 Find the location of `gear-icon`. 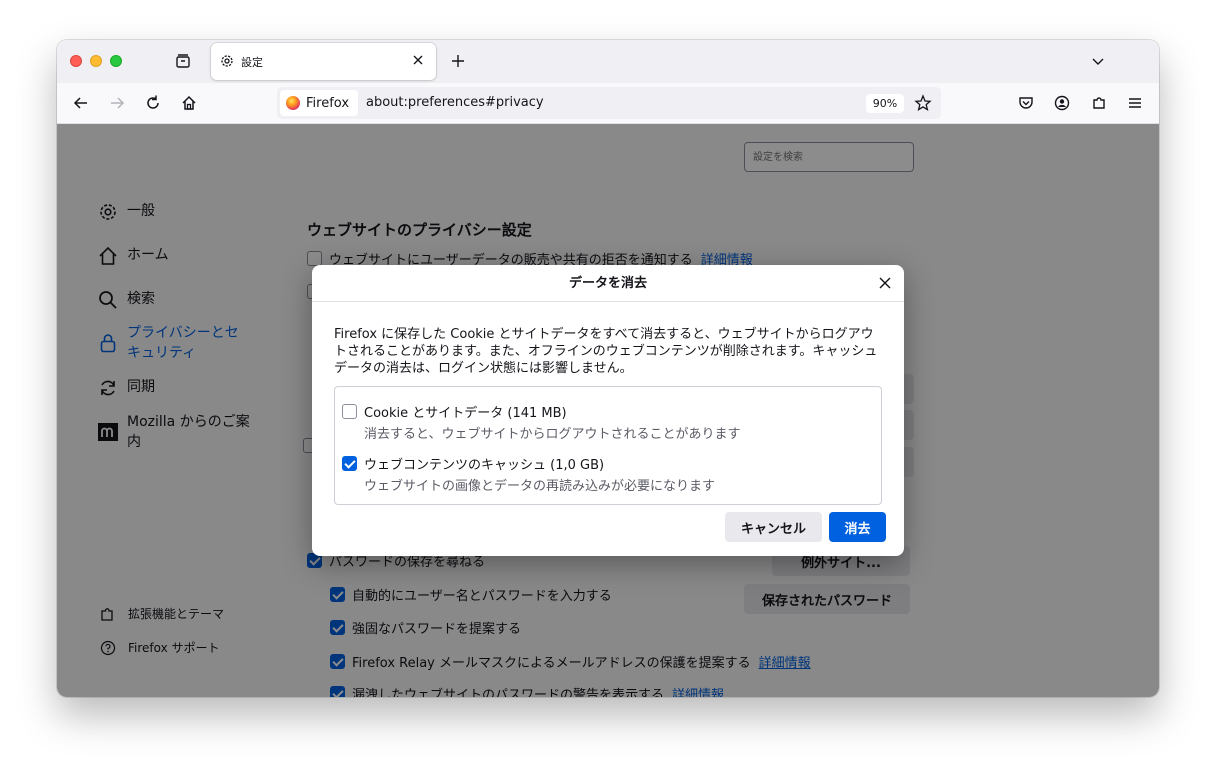

gear-icon is located at coordinates (227, 61).